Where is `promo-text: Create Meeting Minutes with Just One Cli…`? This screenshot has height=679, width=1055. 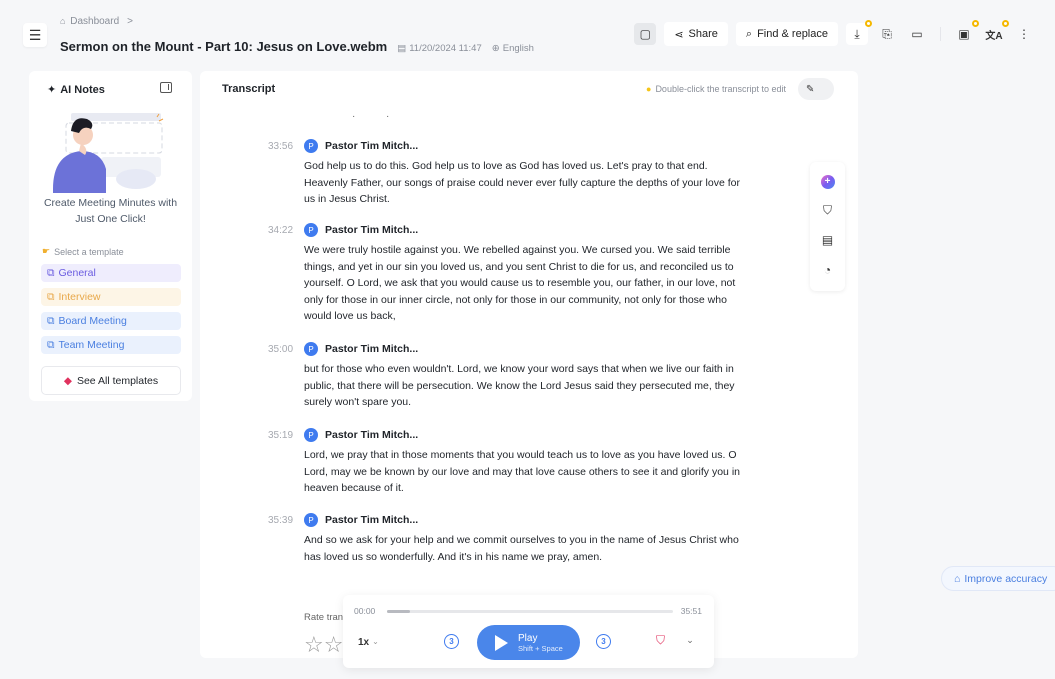
promo-text: Create Meeting Minutes with Just One Cli… is located at coordinates (110, 211).